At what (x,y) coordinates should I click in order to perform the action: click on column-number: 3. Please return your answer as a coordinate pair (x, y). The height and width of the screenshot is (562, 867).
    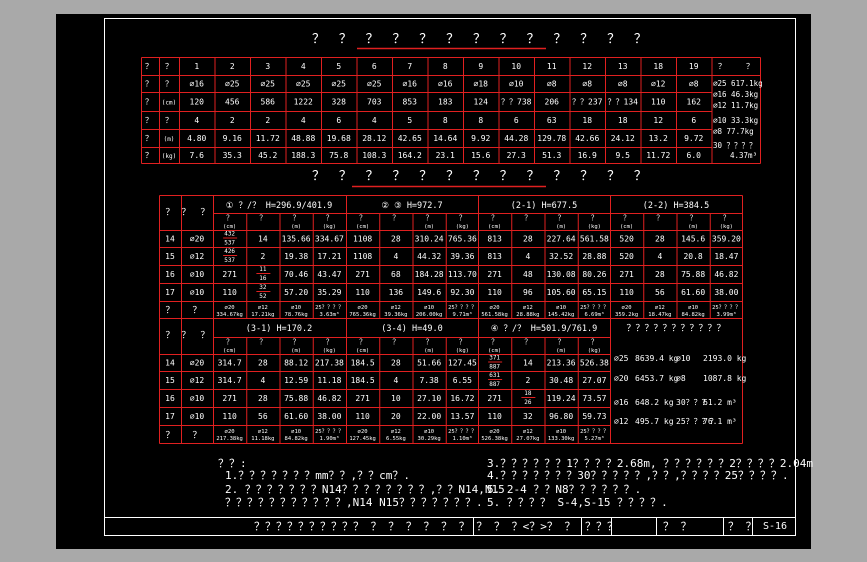
    Looking at the image, I should click on (267, 66).